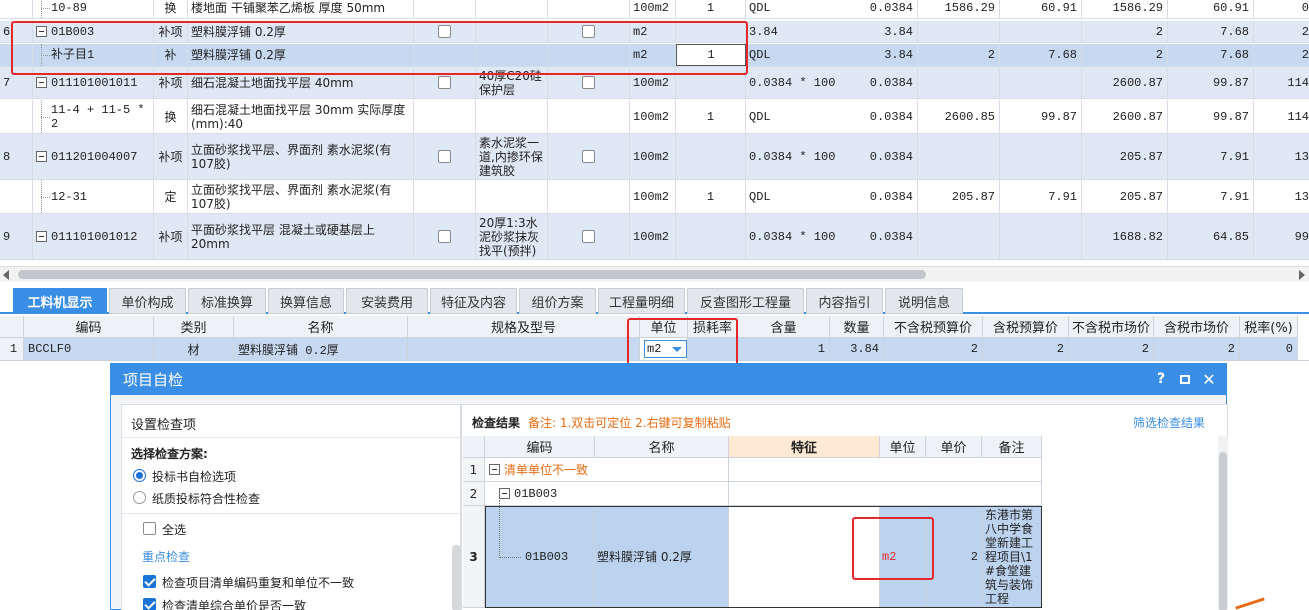 This screenshot has width=1309, height=610. Describe the element at coordinates (171, 196) in the screenshot. I see `type-cell: 定` at that location.